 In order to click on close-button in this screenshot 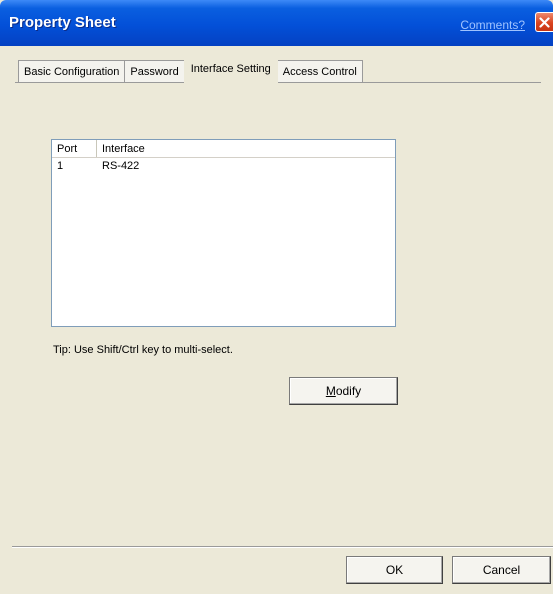, I will do `click(544, 22)`.